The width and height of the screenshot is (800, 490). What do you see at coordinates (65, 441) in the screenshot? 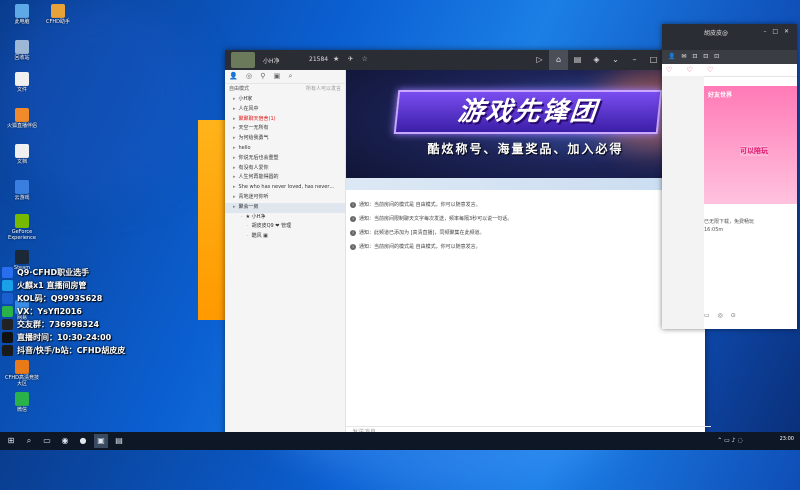
I see `browser-icon: ◉` at bounding box center [65, 441].